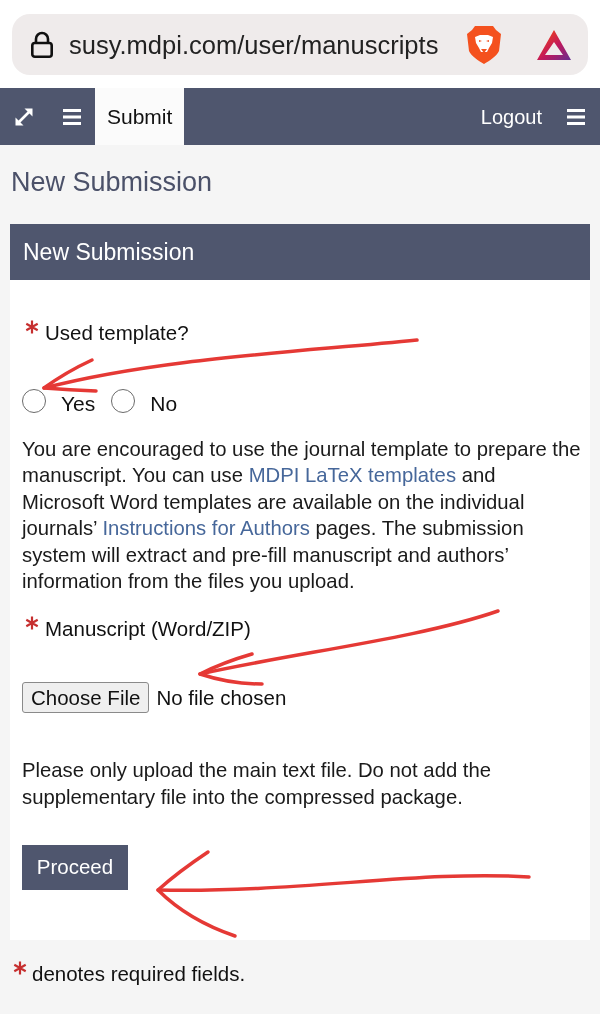 Image resolution: width=600 pixels, height=1014 pixels. What do you see at coordinates (112, 182) in the screenshot?
I see `page-title: New Submission` at bounding box center [112, 182].